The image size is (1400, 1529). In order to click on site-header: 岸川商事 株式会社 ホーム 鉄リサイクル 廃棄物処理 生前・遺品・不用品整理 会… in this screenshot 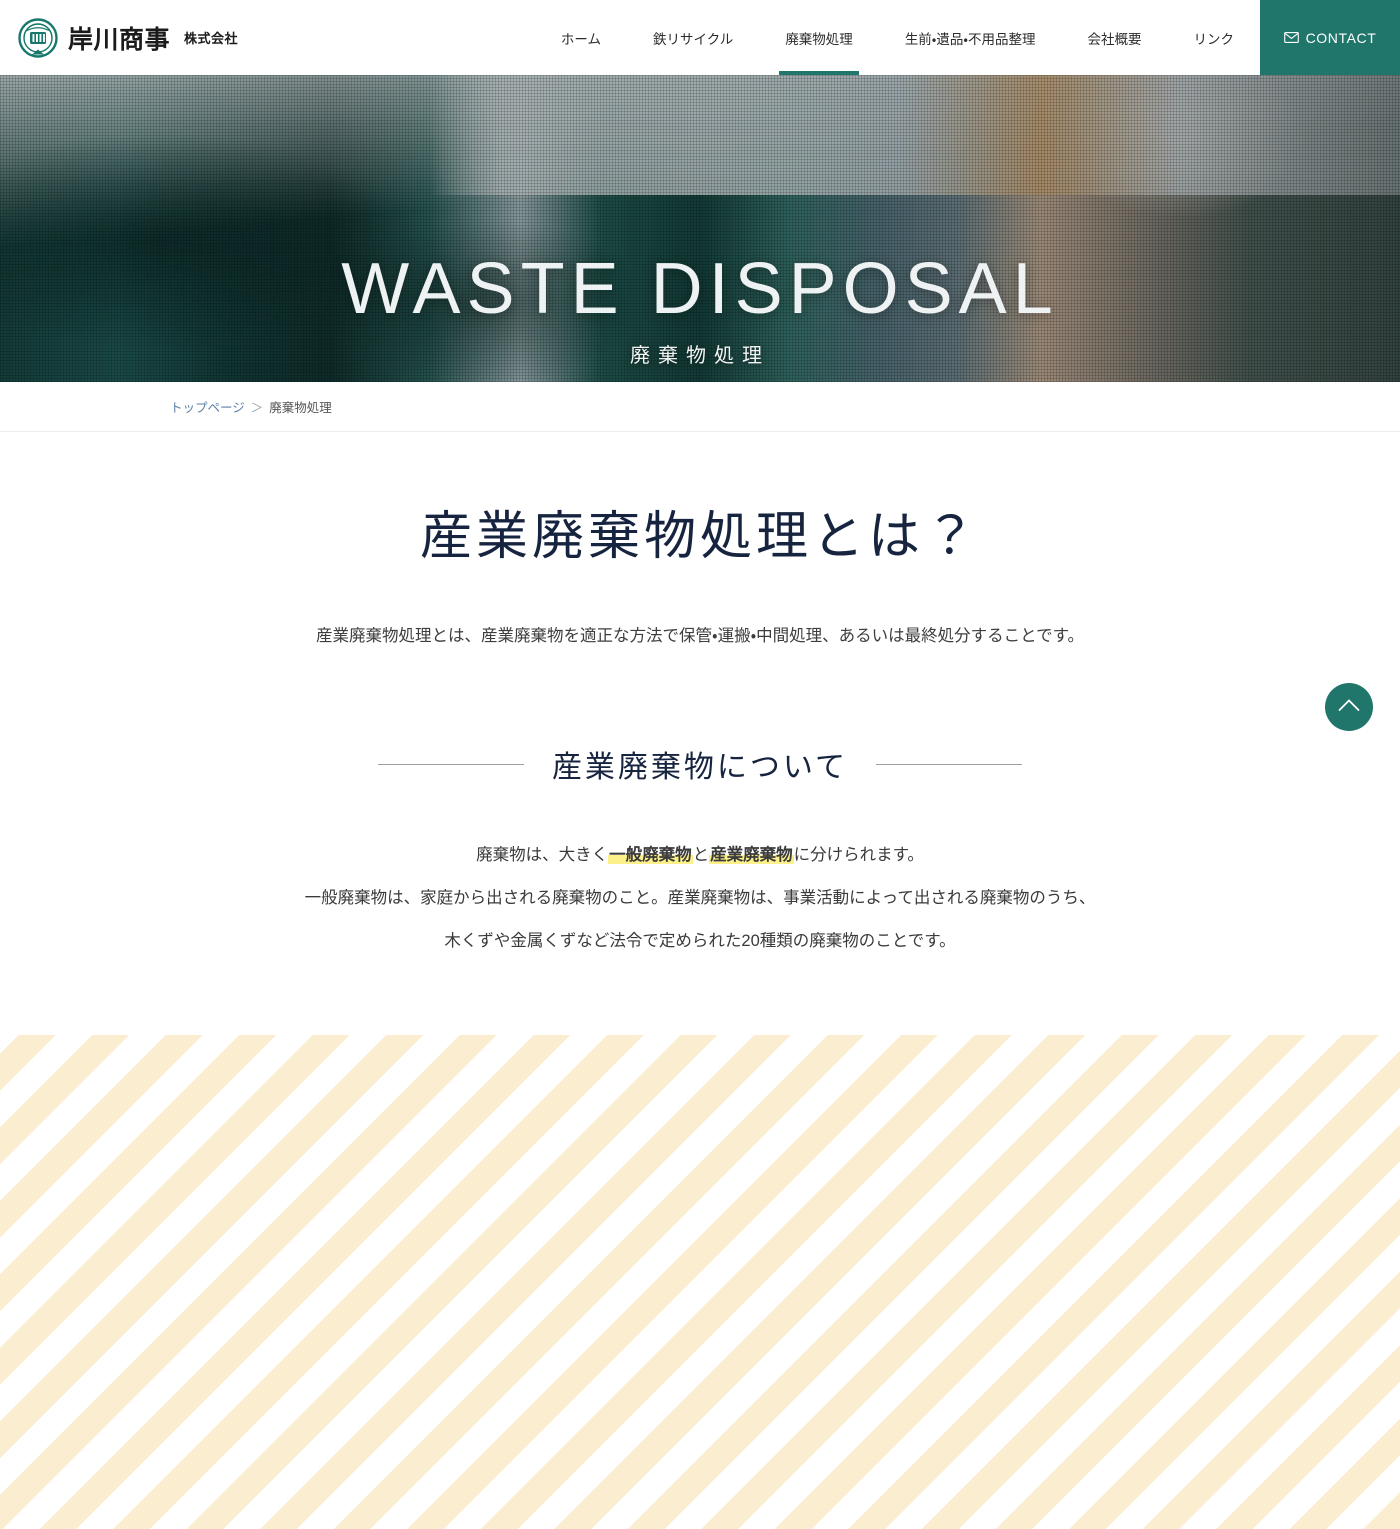, I will do `click(700, 37)`.